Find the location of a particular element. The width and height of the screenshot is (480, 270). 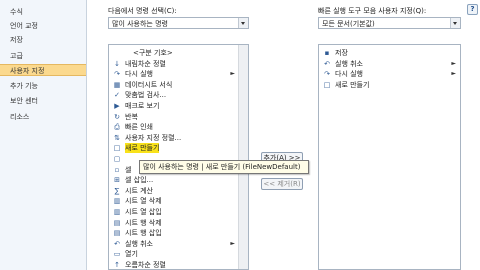

sidebar-item: 수식 is located at coordinates (43, 12).